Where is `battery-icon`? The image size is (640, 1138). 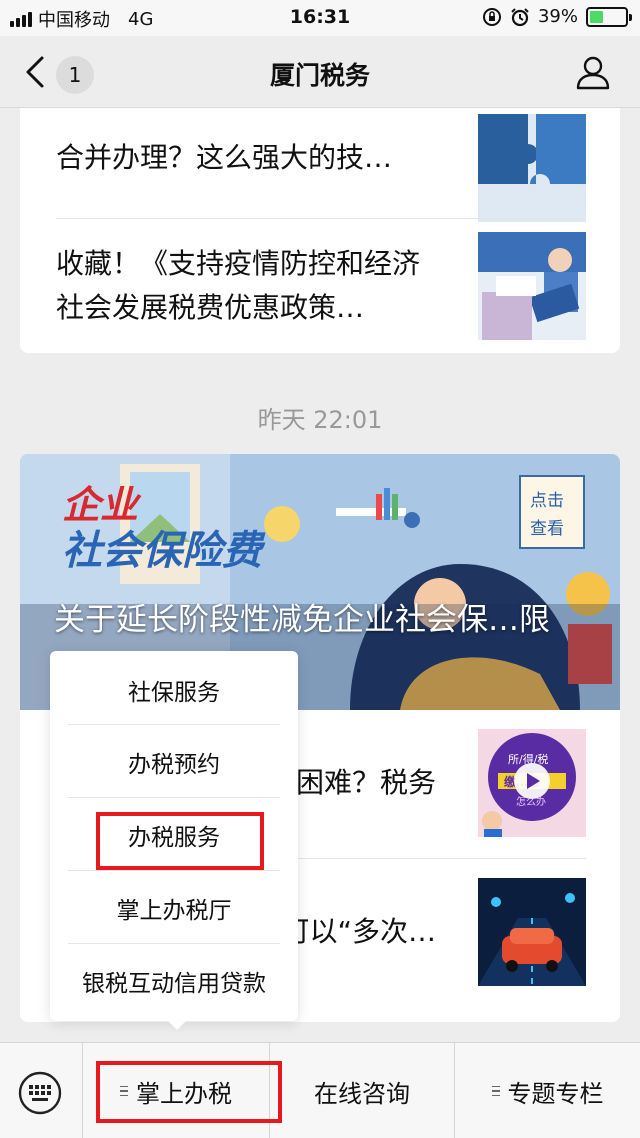 battery-icon is located at coordinates (609, 16).